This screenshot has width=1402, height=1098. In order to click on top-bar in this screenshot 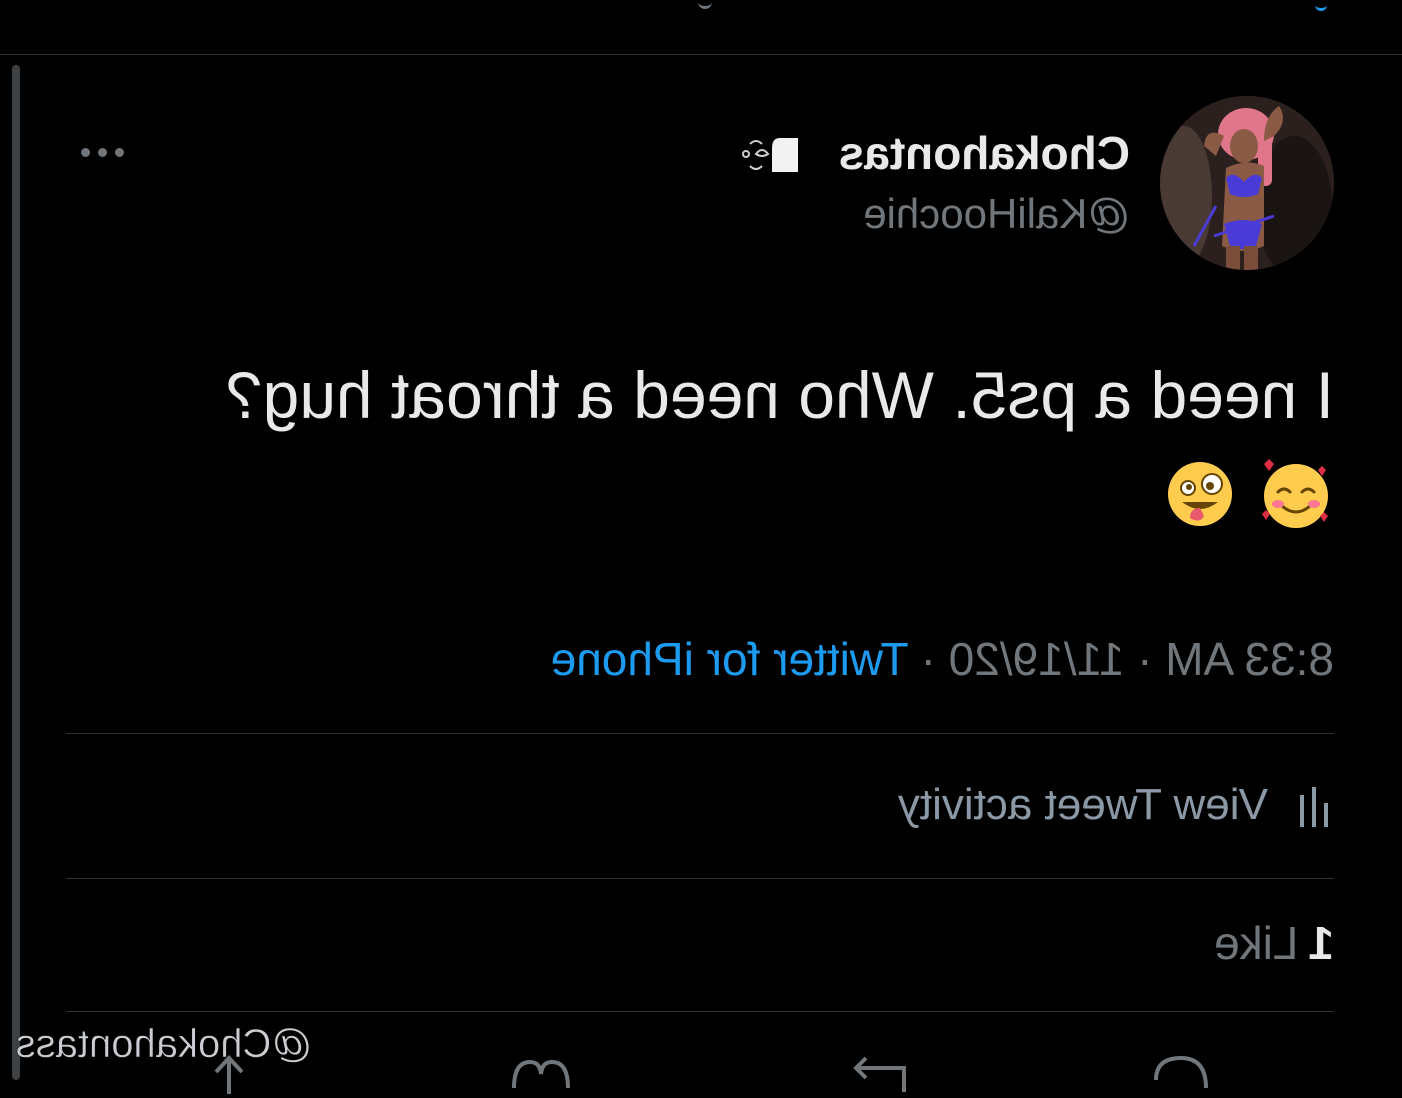, I will do `click(701, 27)`.